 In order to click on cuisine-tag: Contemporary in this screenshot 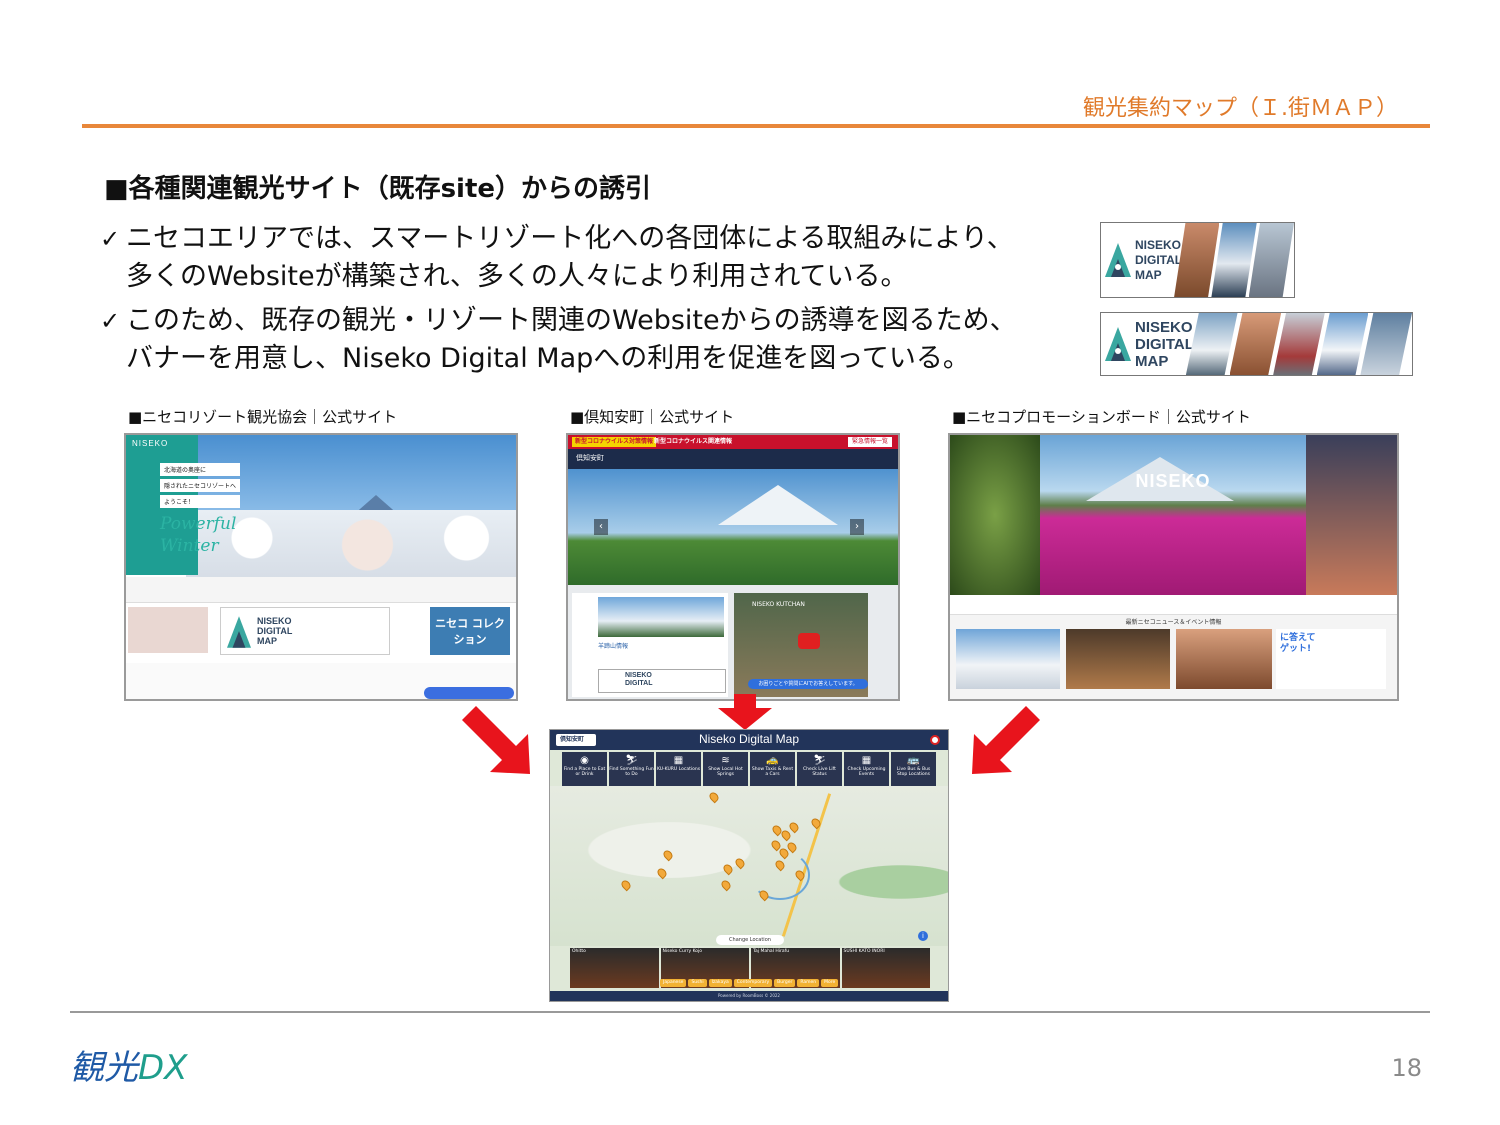, I will do `click(753, 983)`.